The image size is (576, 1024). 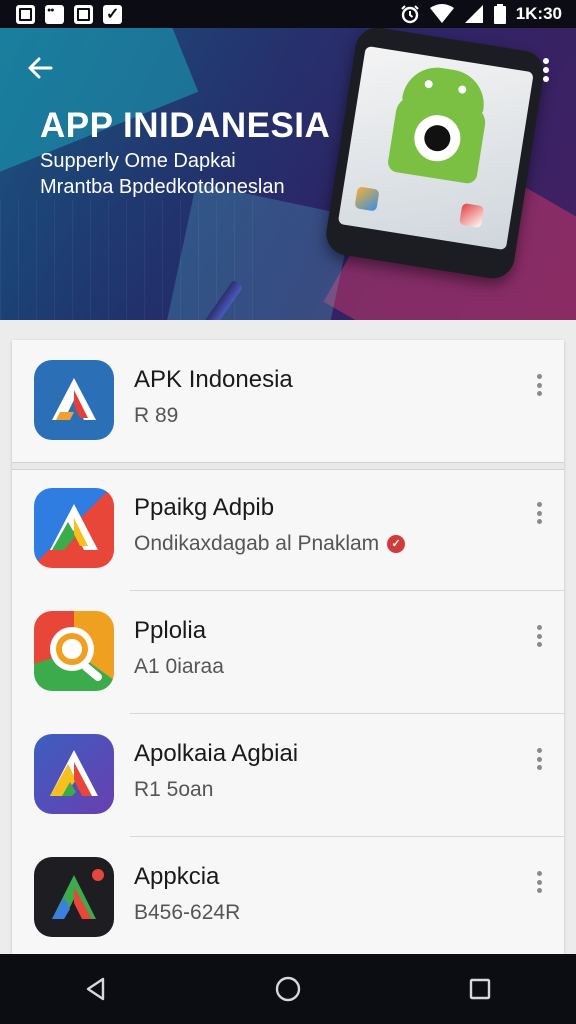 I want to click on wifi-icon, so click(x=441, y=13).